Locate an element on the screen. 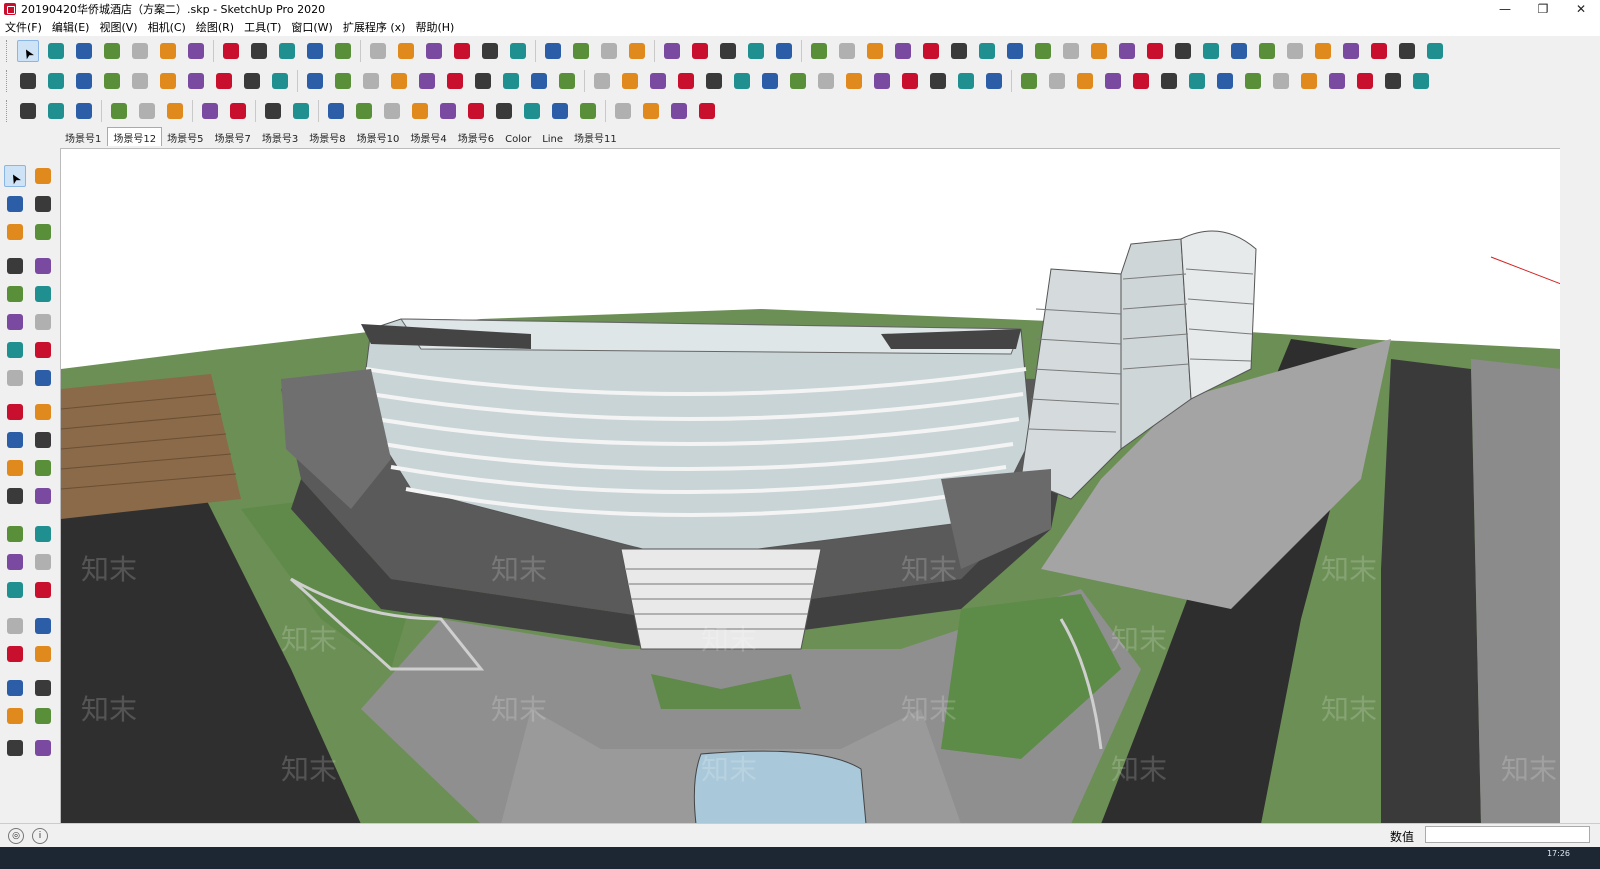 This screenshot has width=1600, height=869. scene-tab: 场景号6 is located at coordinates (476, 137).